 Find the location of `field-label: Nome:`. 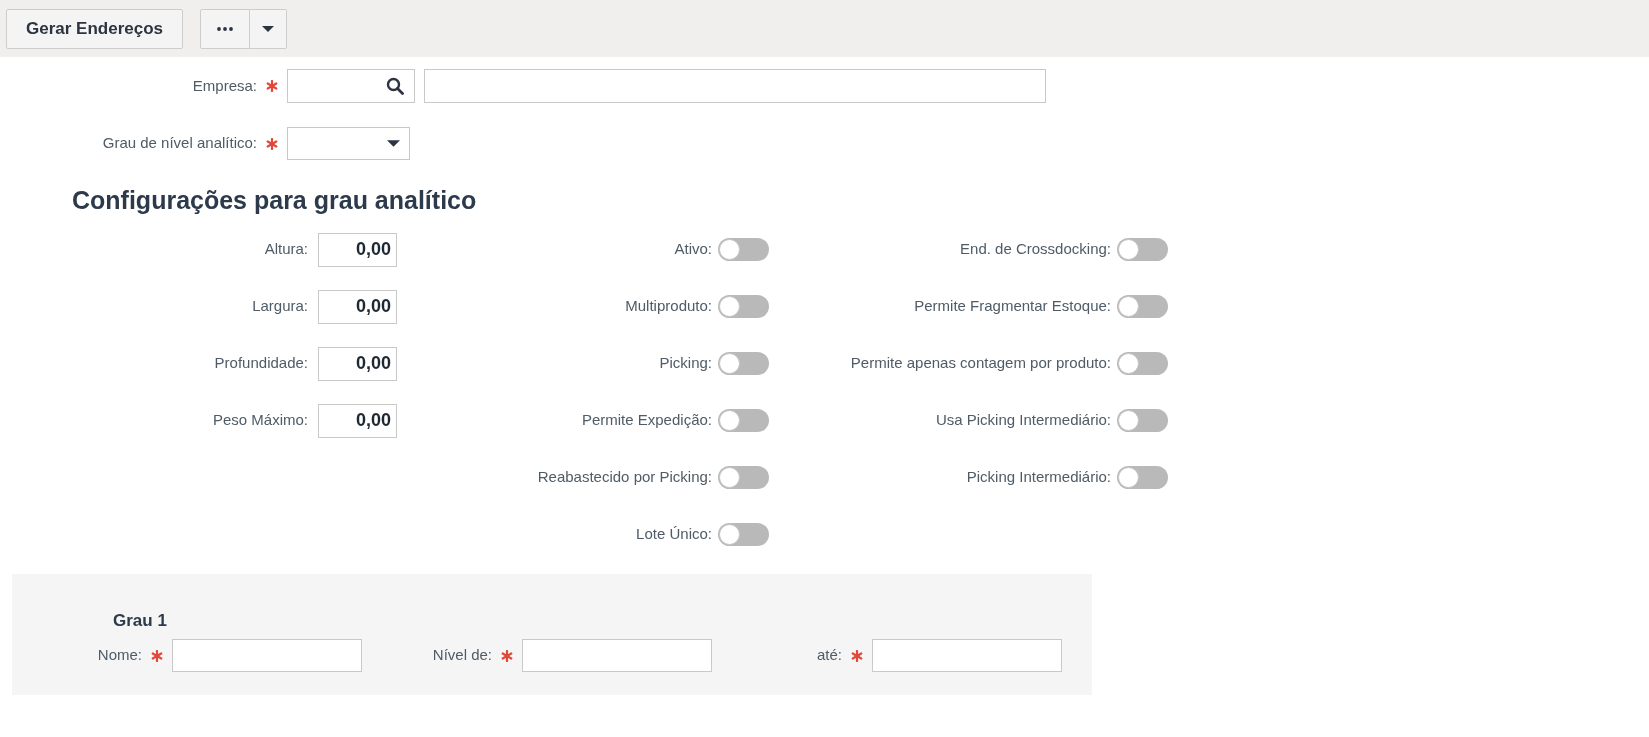

field-label: Nome: is located at coordinates (119, 655).